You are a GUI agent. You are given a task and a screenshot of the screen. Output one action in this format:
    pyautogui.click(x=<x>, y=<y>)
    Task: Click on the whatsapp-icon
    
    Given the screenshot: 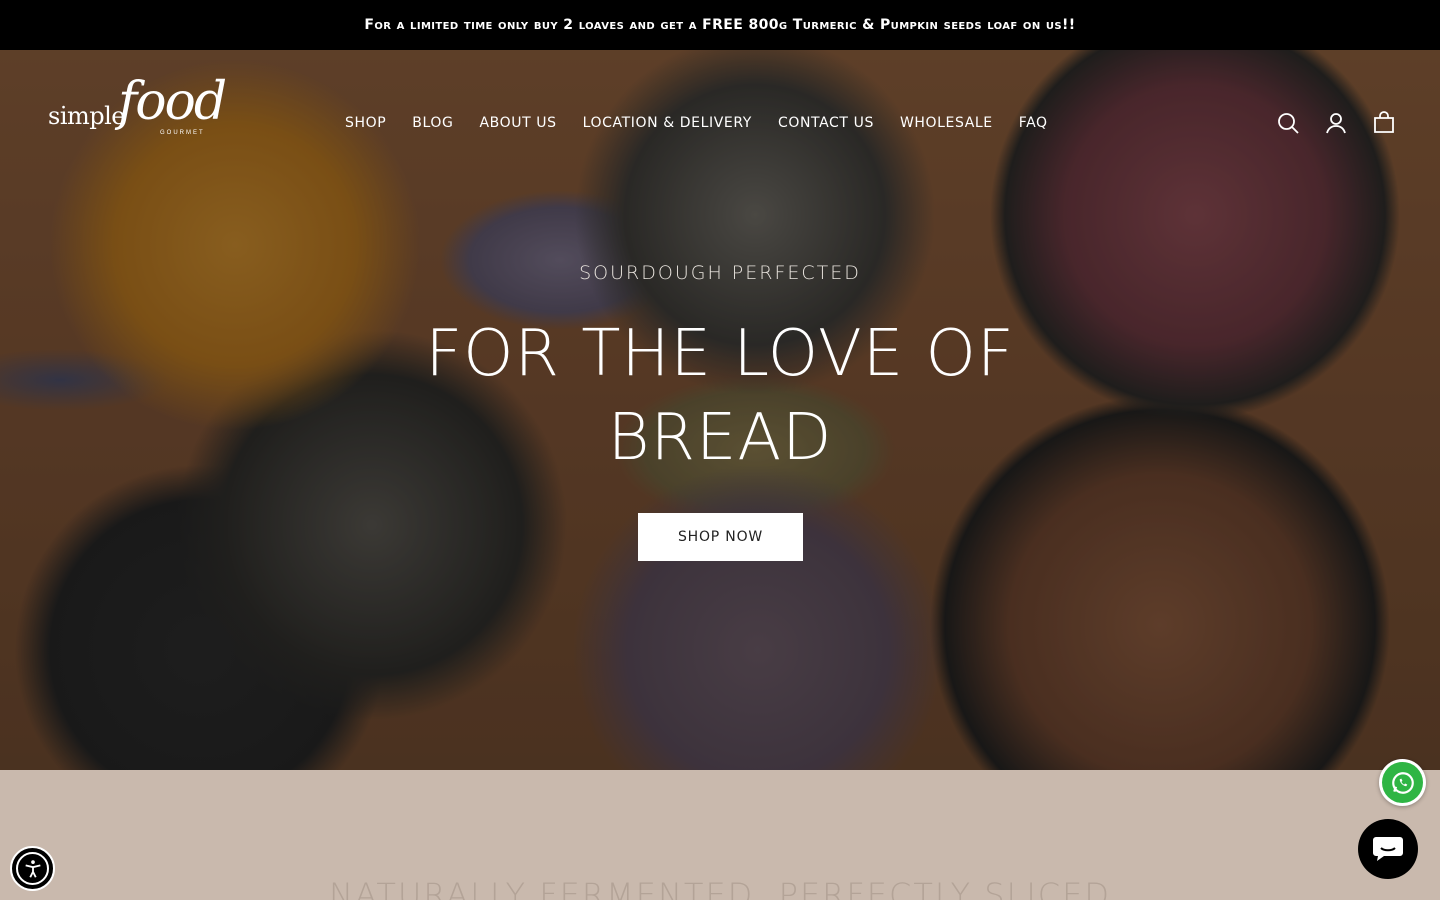 What is the action you would take?
    pyautogui.click(x=1402, y=782)
    